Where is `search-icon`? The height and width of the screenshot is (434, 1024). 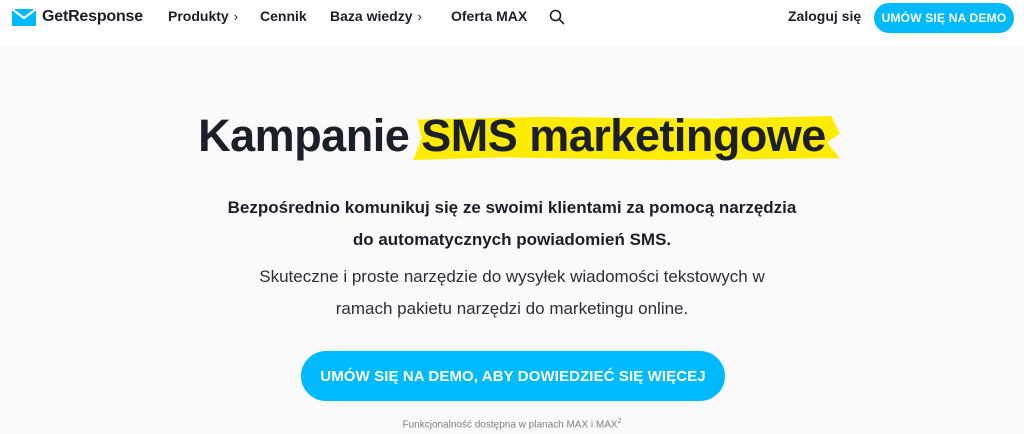 search-icon is located at coordinates (557, 17).